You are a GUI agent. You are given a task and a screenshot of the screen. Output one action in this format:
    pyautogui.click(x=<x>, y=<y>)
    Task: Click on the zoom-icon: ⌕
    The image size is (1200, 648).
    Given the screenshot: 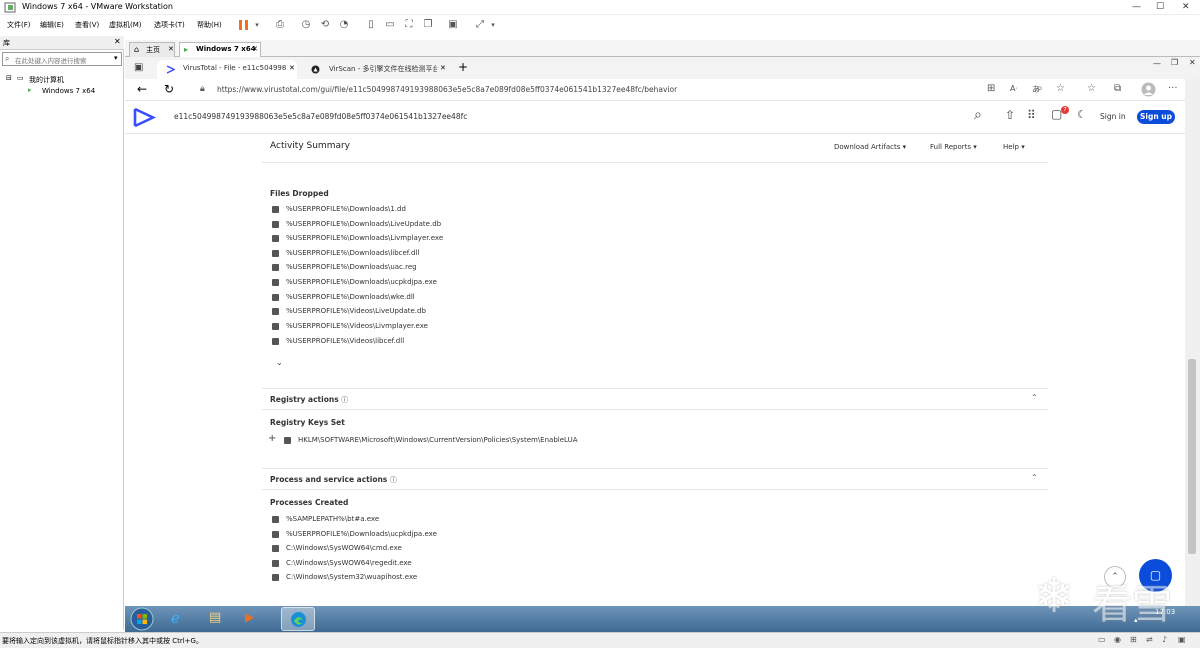 What is the action you would take?
    pyautogui.click(x=1040, y=88)
    